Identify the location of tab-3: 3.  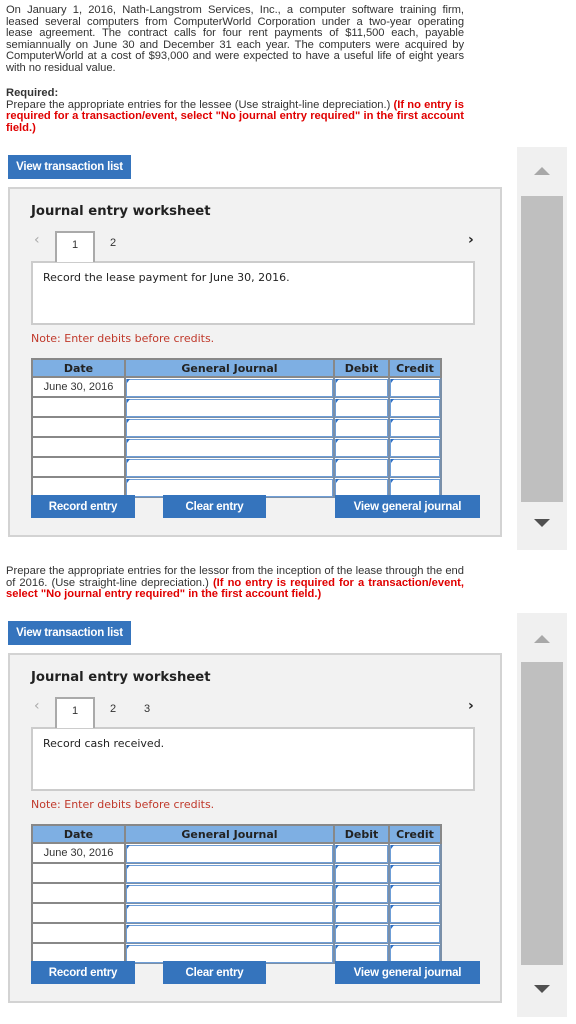
(147, 712).